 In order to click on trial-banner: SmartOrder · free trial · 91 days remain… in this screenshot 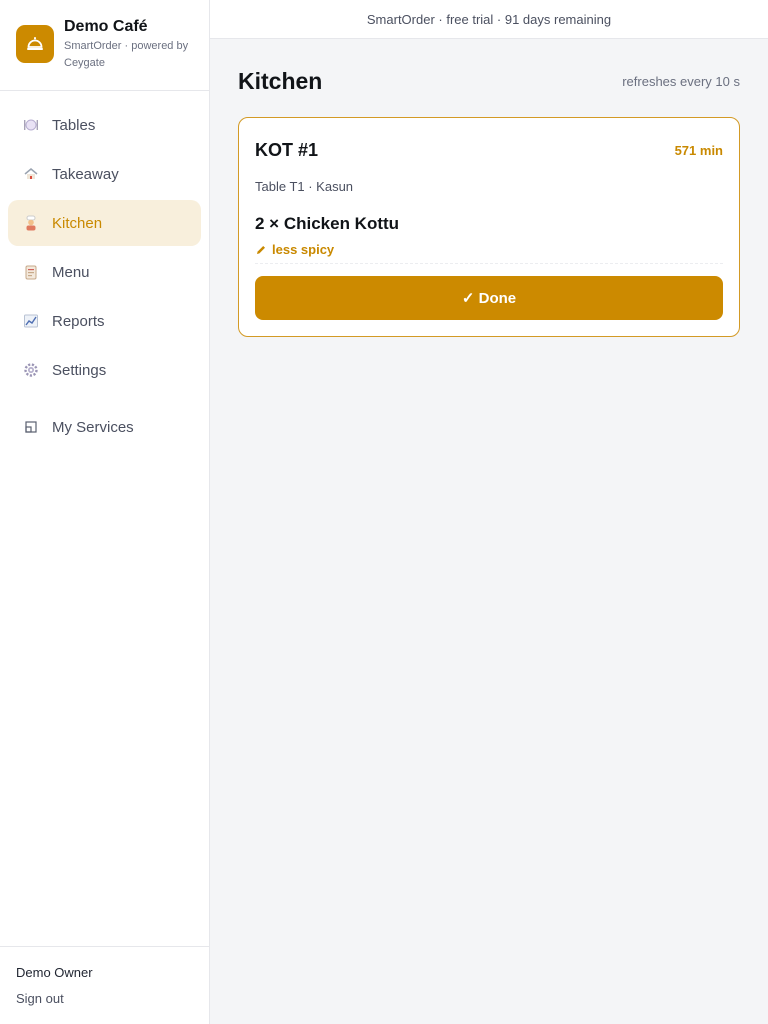, I will do `click(489, 19)`.